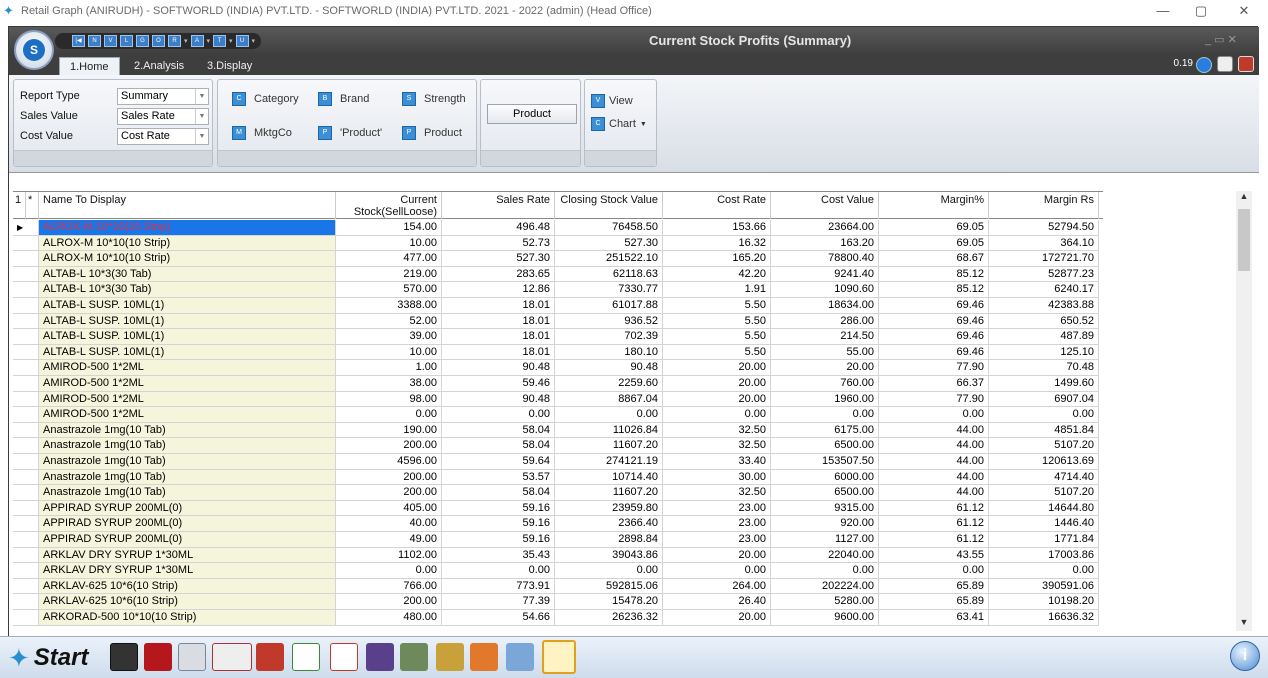  Describe the element at coordinates (124, 657) in the screenshot. I see `stock-icon` at that location.